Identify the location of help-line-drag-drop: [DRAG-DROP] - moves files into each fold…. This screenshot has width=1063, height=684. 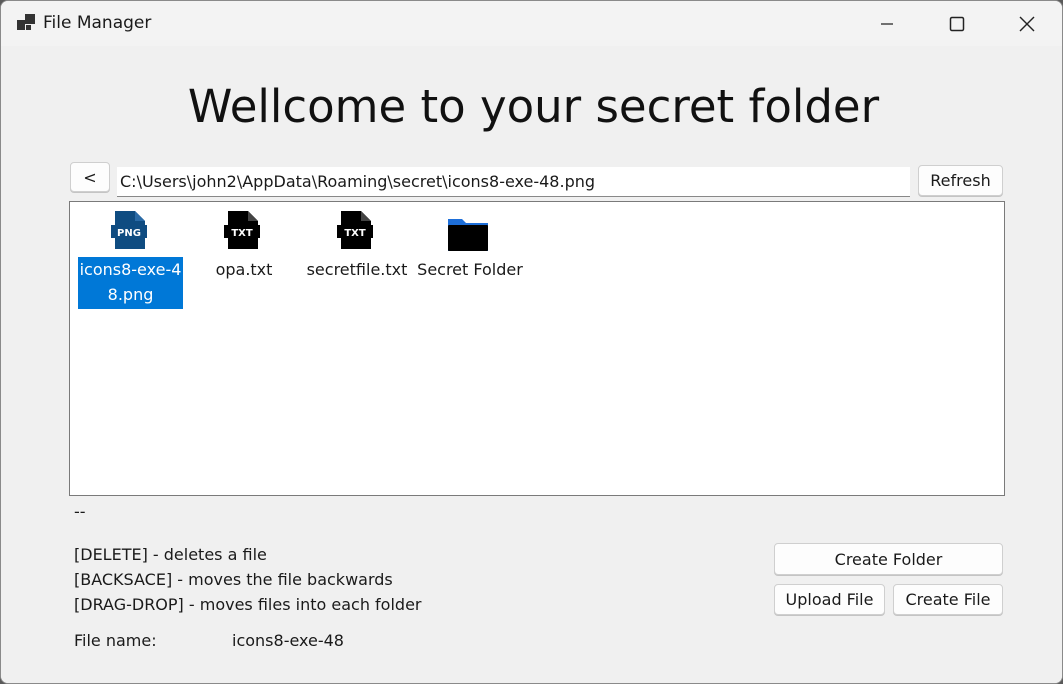
(248, 604).